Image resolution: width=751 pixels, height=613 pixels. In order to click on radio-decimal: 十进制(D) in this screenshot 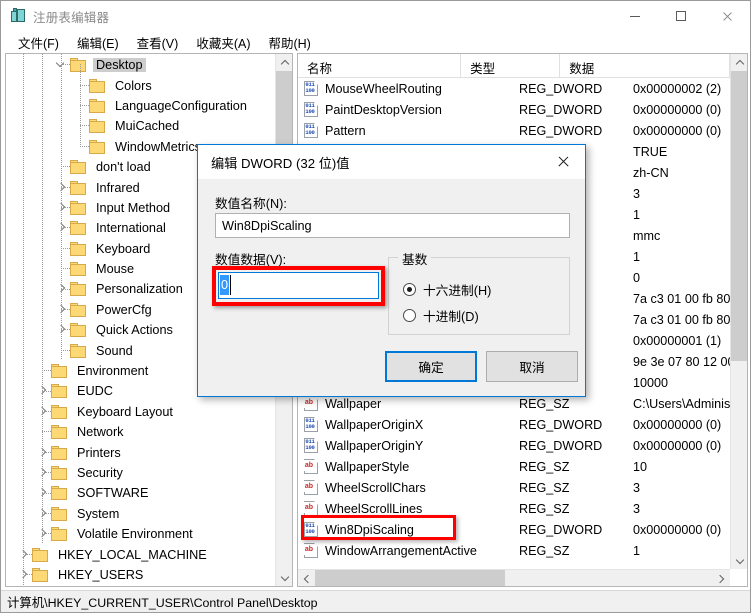, I will do `click(441, 315)`.